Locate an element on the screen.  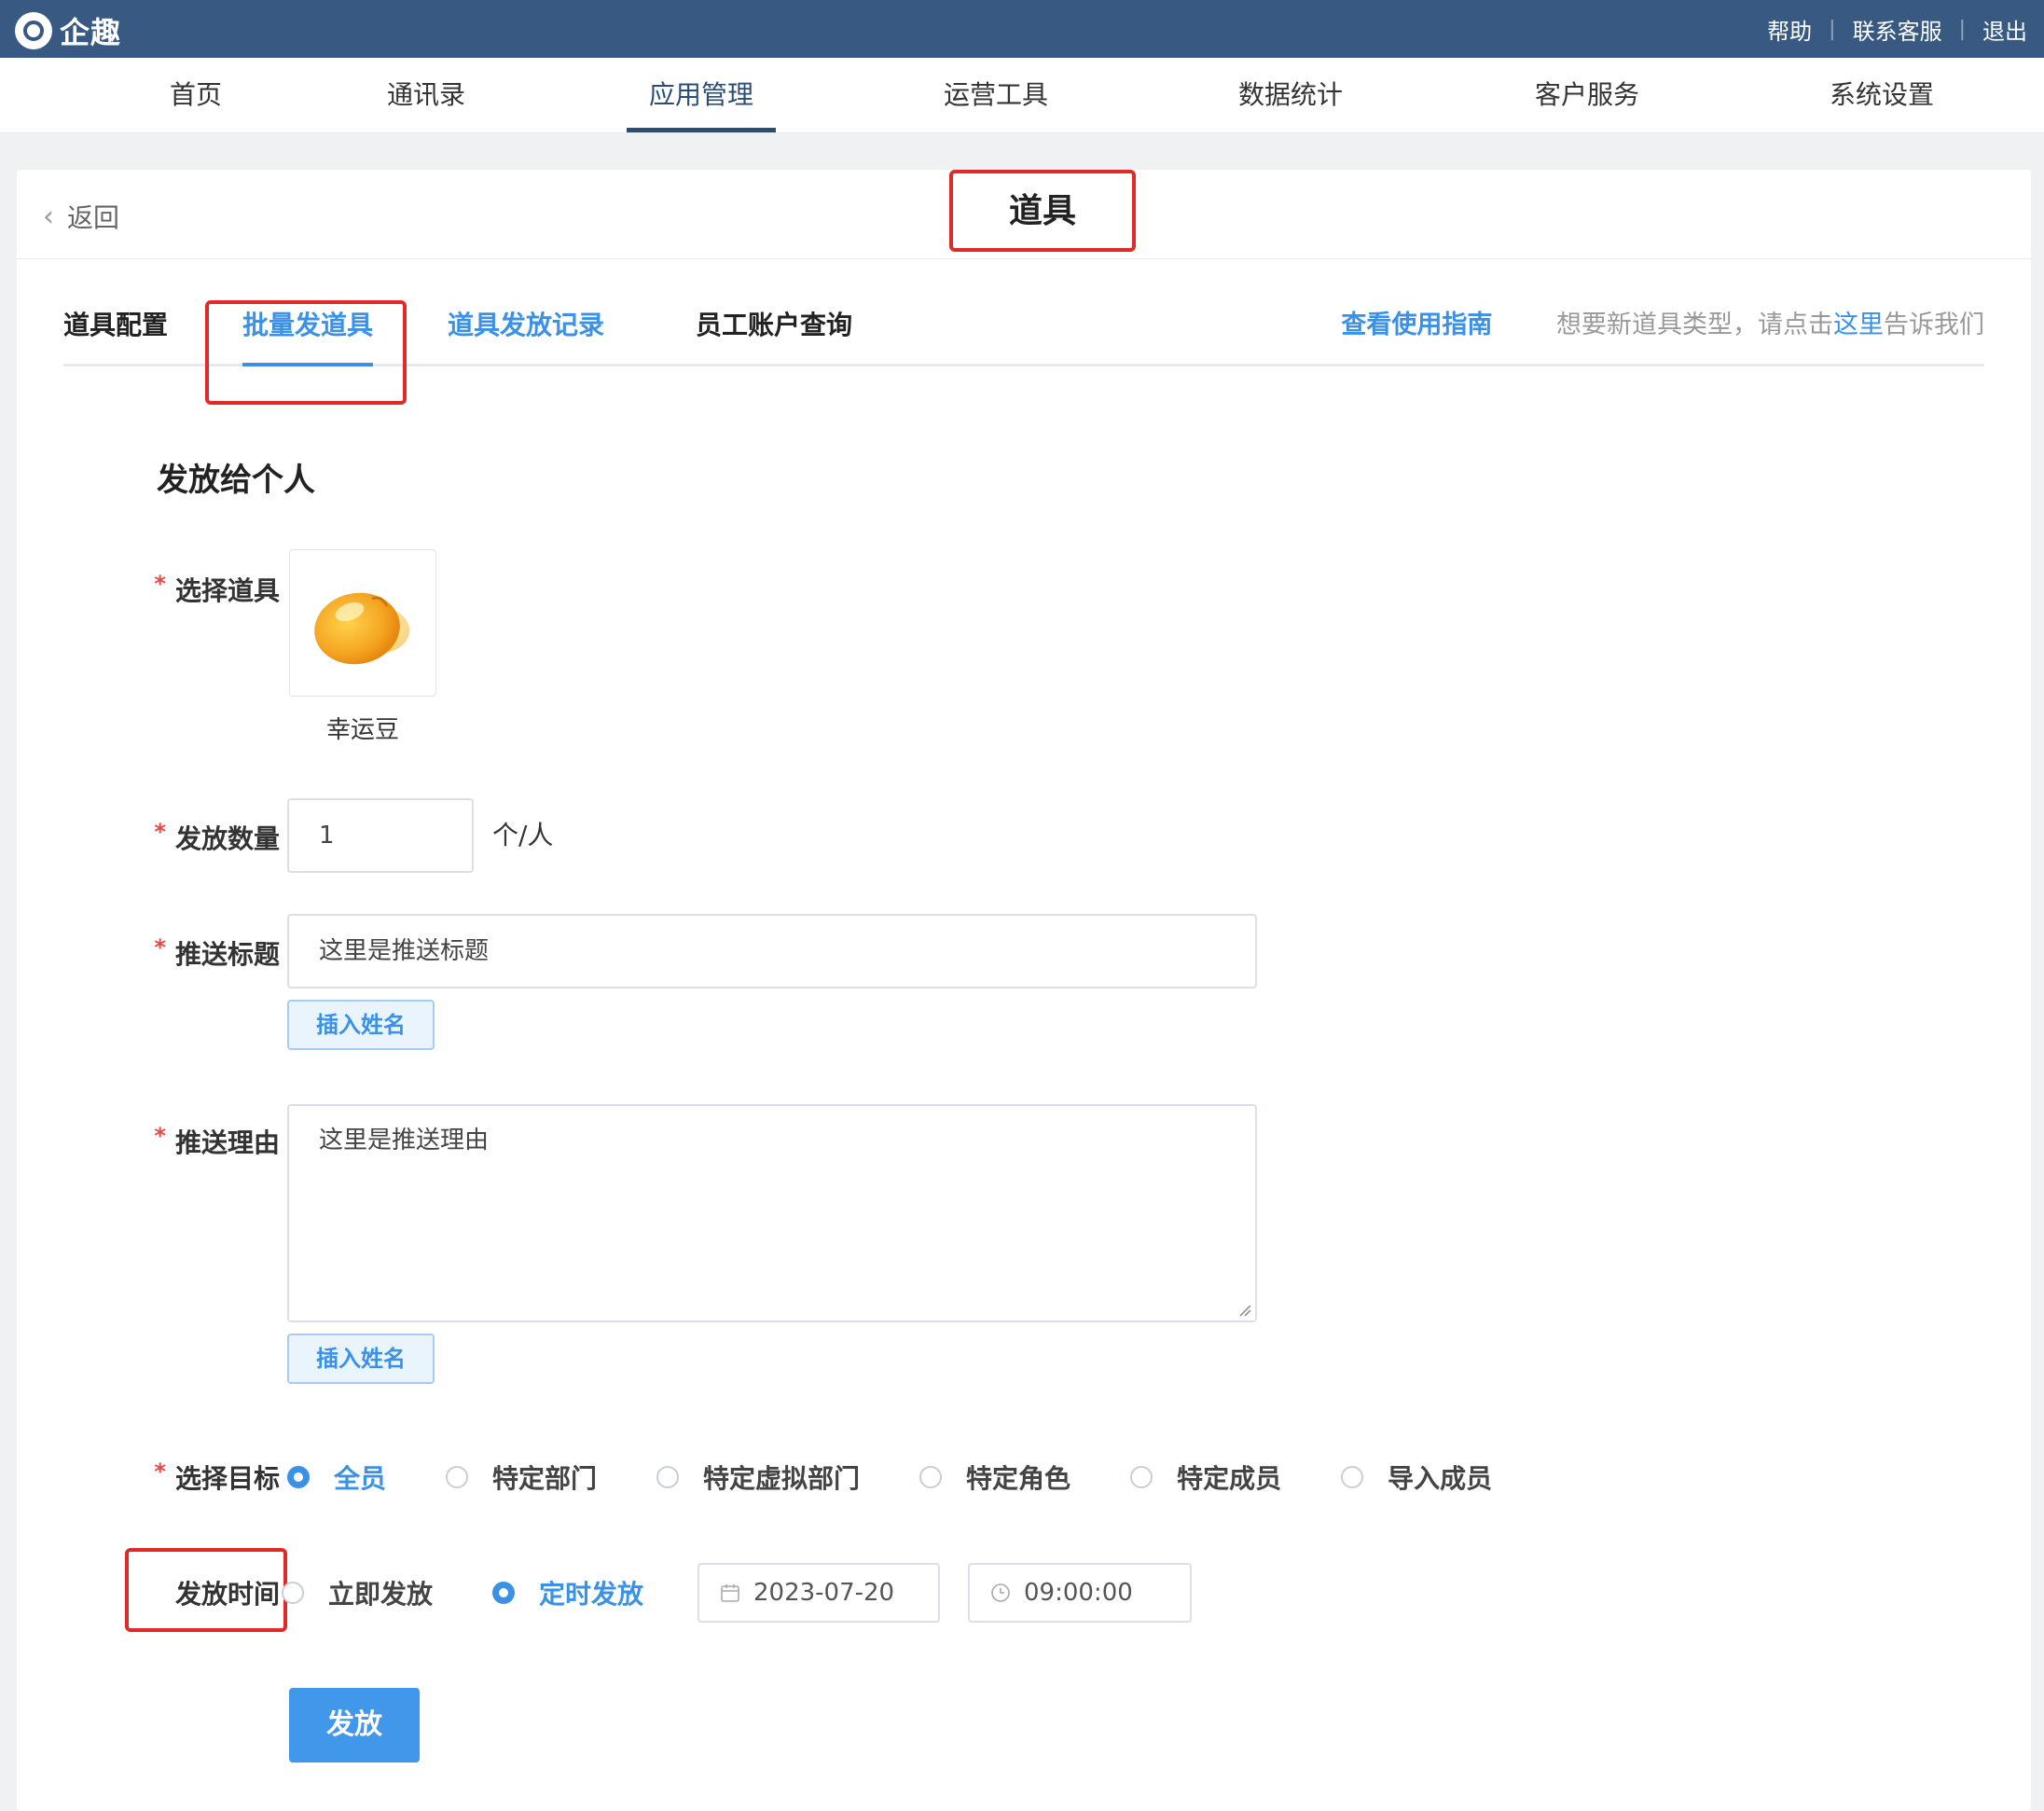
quantity-unit: 个/人 is located at coordinates (523, 835).